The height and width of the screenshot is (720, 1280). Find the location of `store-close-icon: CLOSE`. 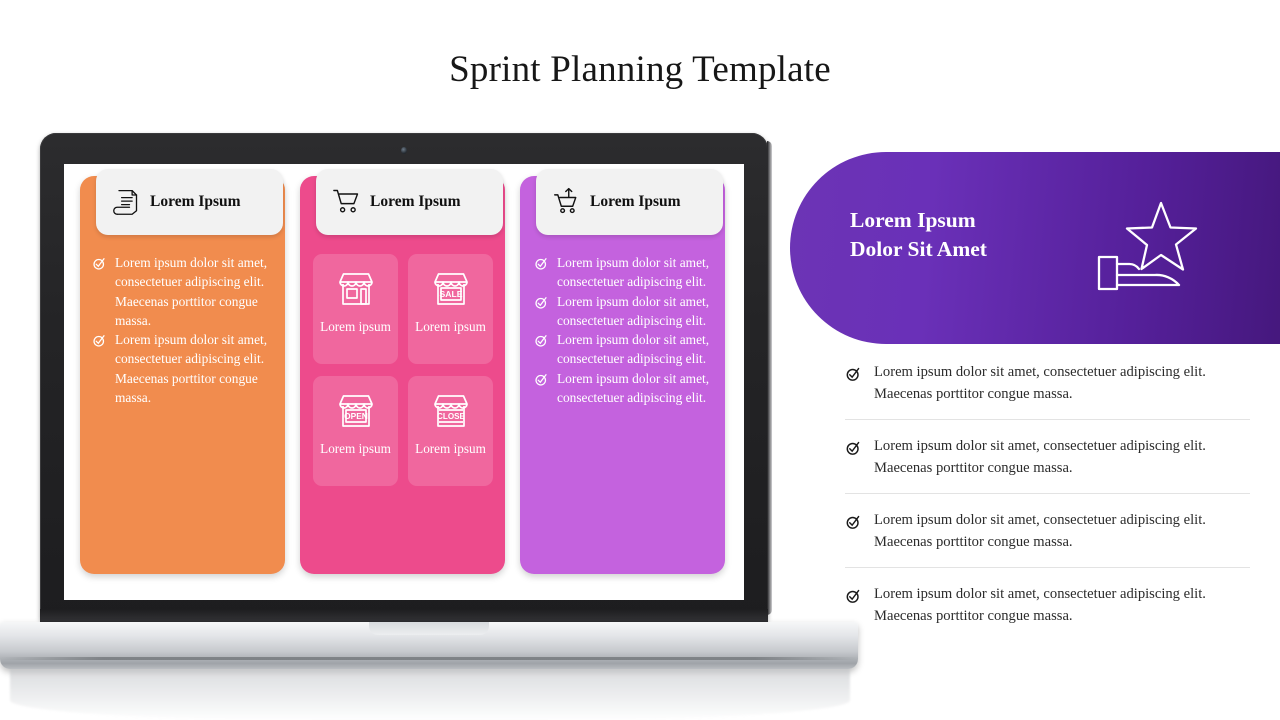

store-close-icon: CLOSE is located at coordinates (451, 411).